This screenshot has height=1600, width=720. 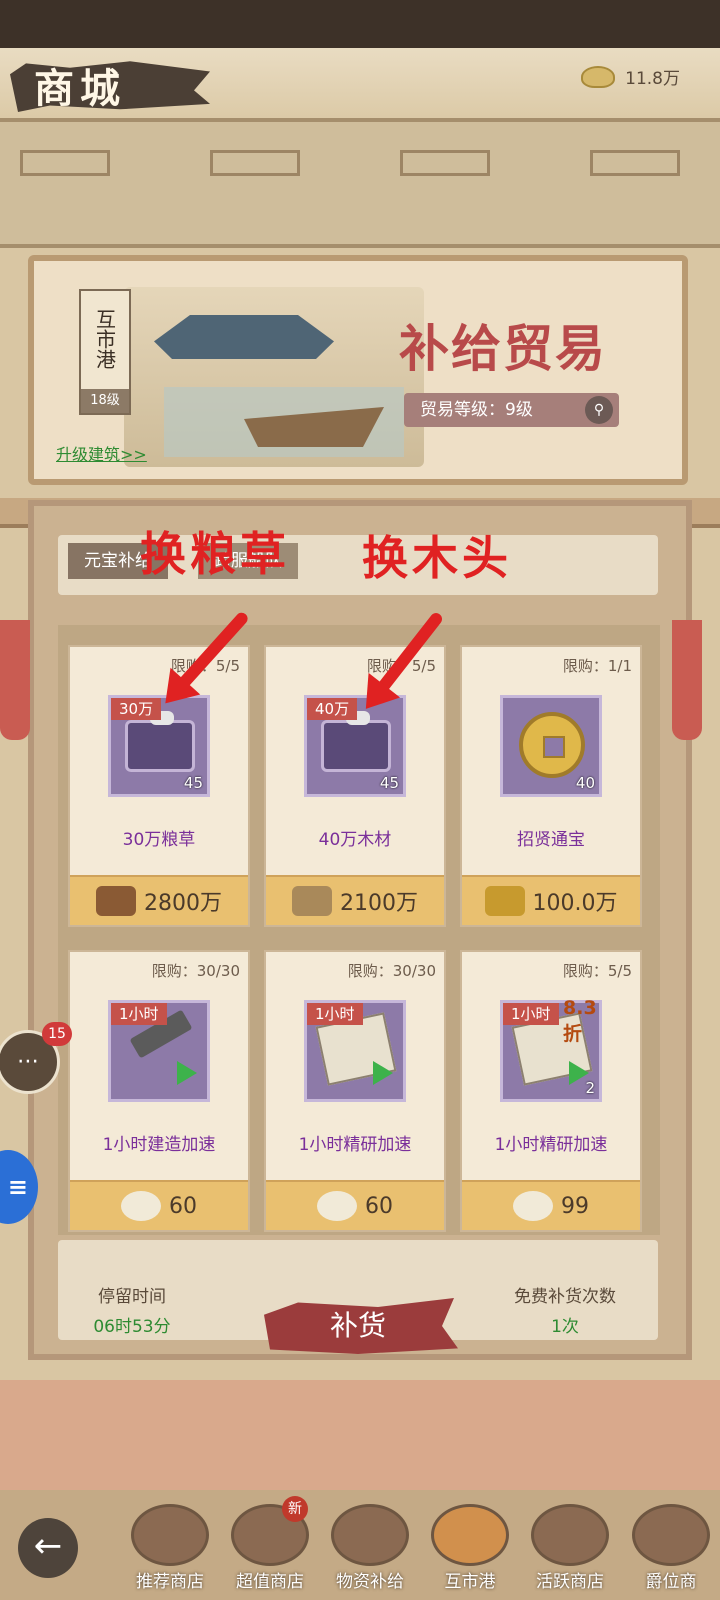 I want to click on price-value: 99, so click(x=575, y=1206).